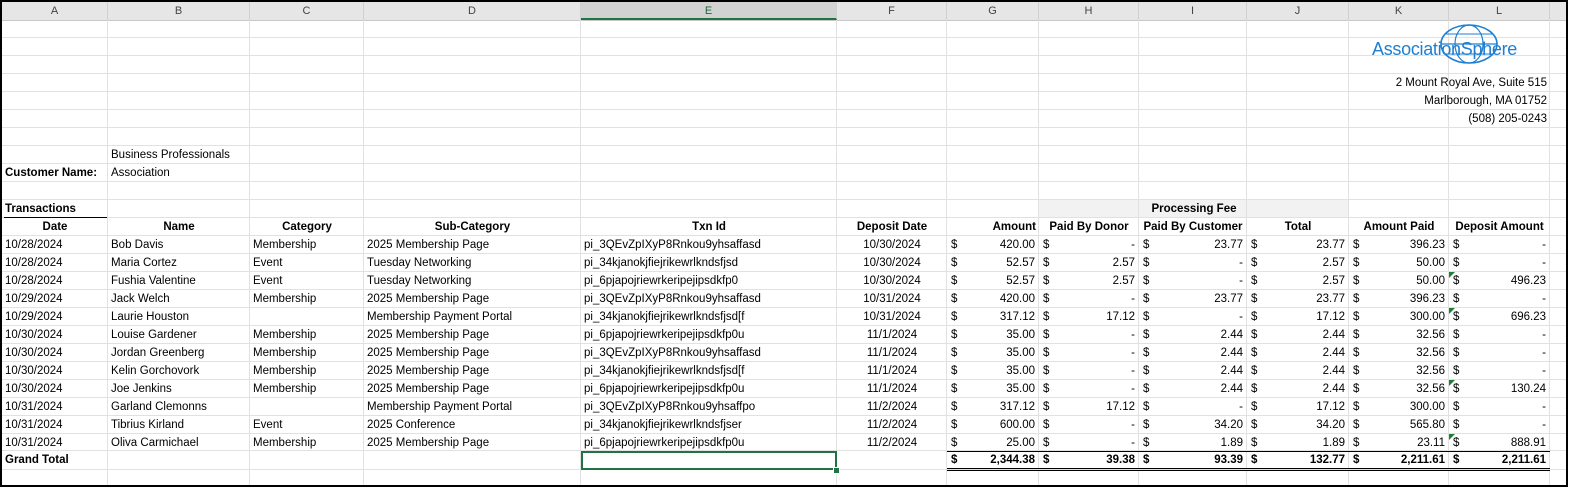 The height and width of the screenshot is (491, 1576). Describe the element at coordinates (1399, 389) in the screenshot. I see `cell-amount-paid: $32.56` at that location.